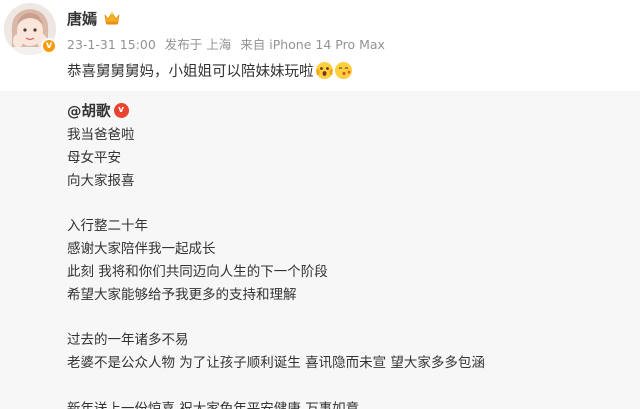  Describe the element at coordinates (111, 44) in the screenshot. I see `post-date: 23-1-31 15:00` at that location.